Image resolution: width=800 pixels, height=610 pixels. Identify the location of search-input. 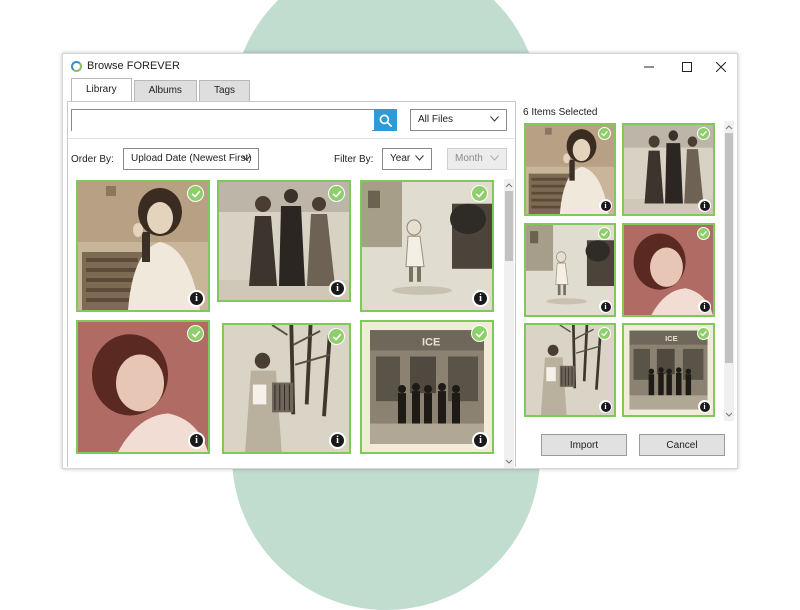
(222, 120).